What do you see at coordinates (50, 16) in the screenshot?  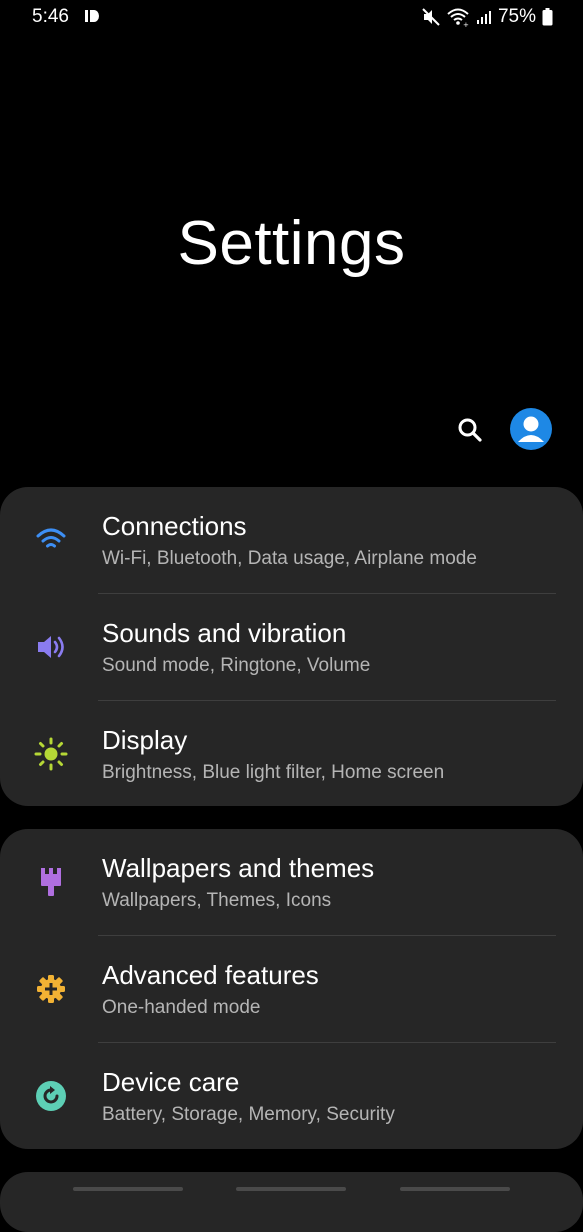 I see `status-time: 5:46` at bounding box center [50, 16].